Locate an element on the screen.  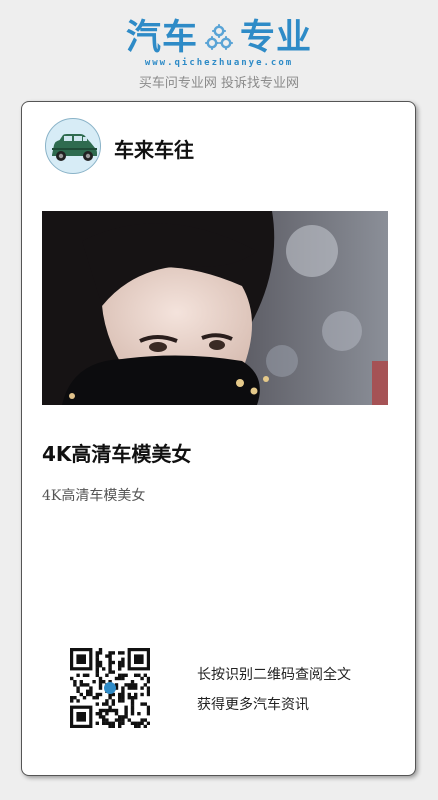
brand-header: 汽车 专业 www.qichezhuanye.com 买车问专业网 投诉找专业网 is located at coordinates (219, 50).